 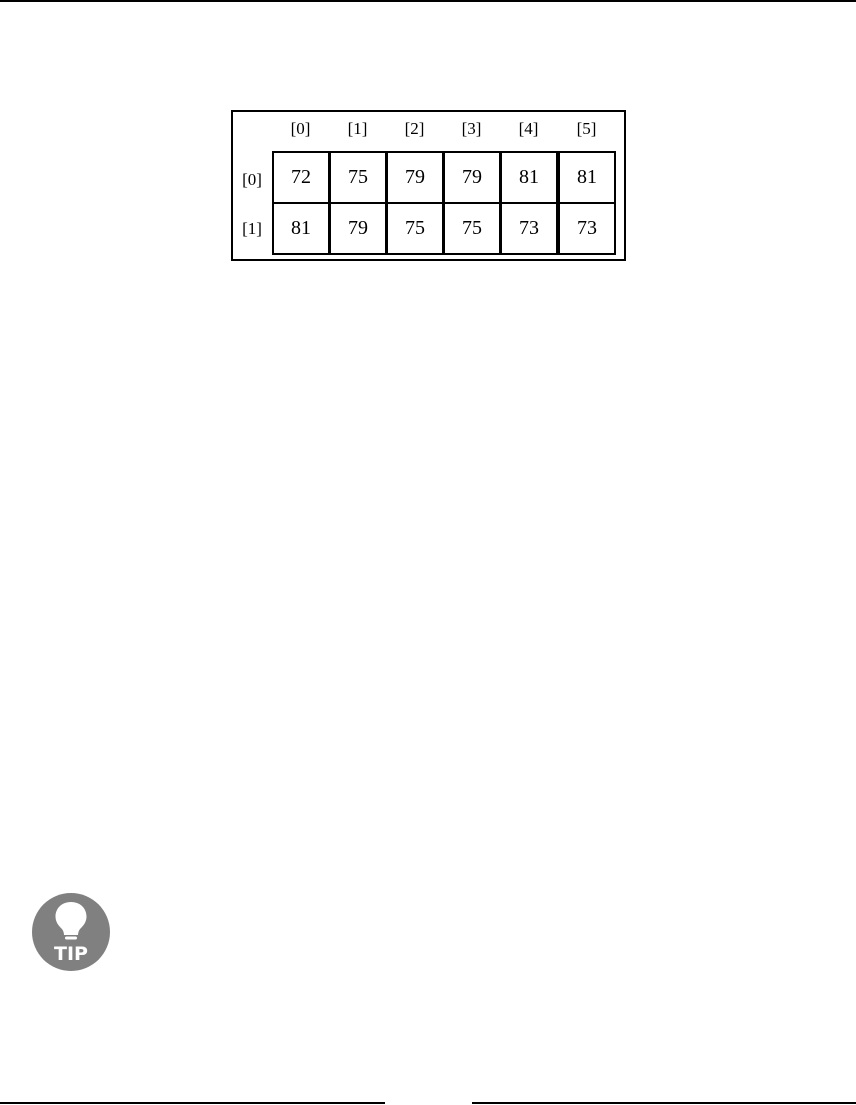 What do you see at coordinates (192, 1103) in the screenshot?
I see `footer-rule-left` at bounding box center [192, 1103].